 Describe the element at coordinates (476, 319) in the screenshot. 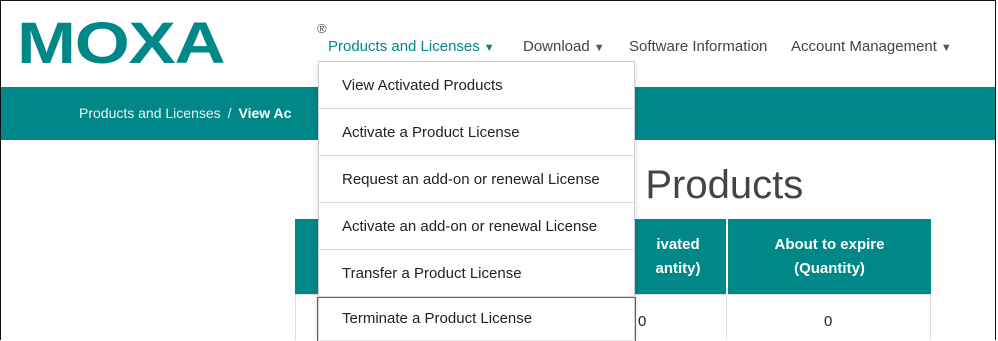

I see `menu-item-terminate-product-license: Terminate a Product License` at that location.